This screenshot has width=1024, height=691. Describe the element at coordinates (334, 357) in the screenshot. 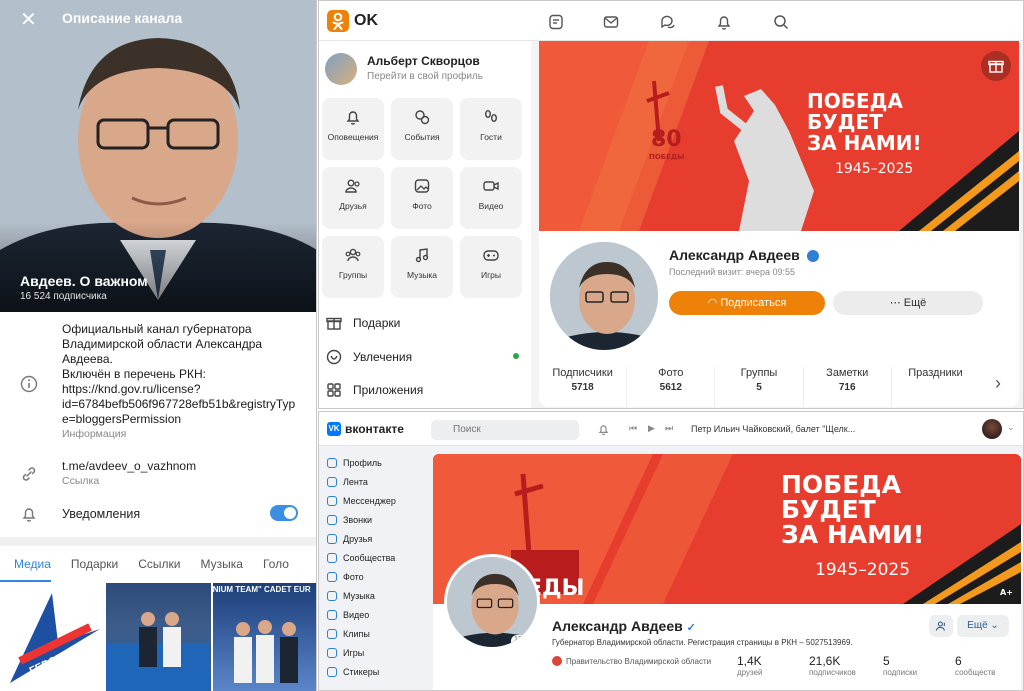

I see `hobbies-icon` at that location.